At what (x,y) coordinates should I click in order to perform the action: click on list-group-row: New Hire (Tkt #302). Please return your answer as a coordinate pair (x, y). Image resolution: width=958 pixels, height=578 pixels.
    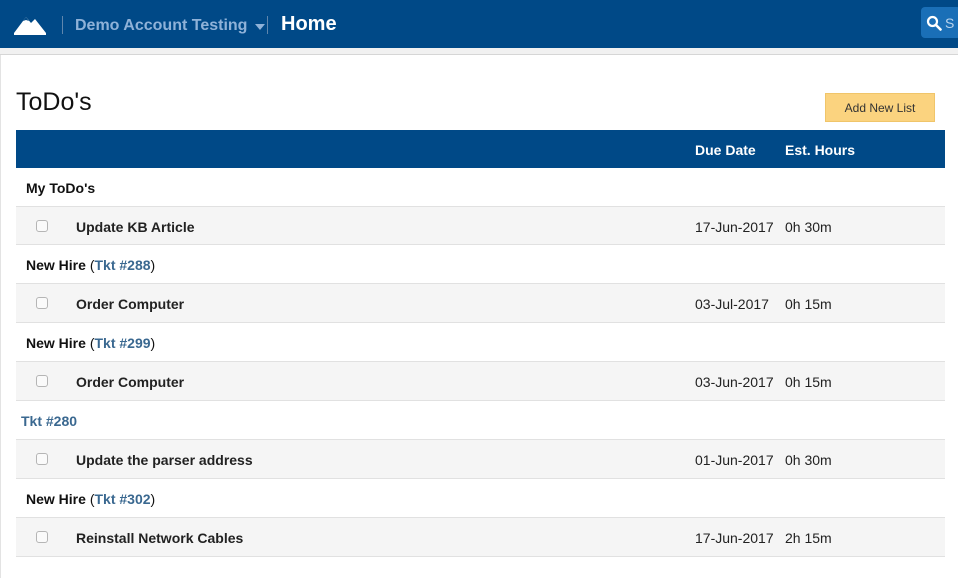
    Looking at the image, I should click on (480, 498).